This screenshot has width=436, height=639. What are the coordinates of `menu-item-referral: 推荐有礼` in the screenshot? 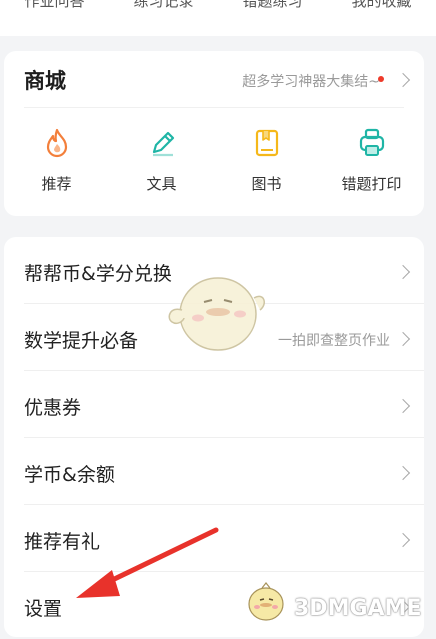 It's located at (214, 538).